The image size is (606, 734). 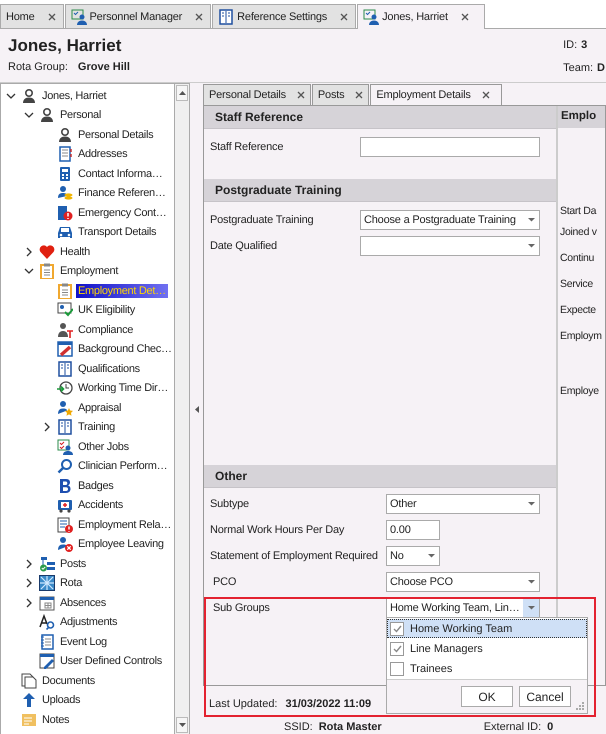 What do you see at coordinates (450, 246) in the screenshot?
I see `dropdown-field` at bounding box center [450, 246].